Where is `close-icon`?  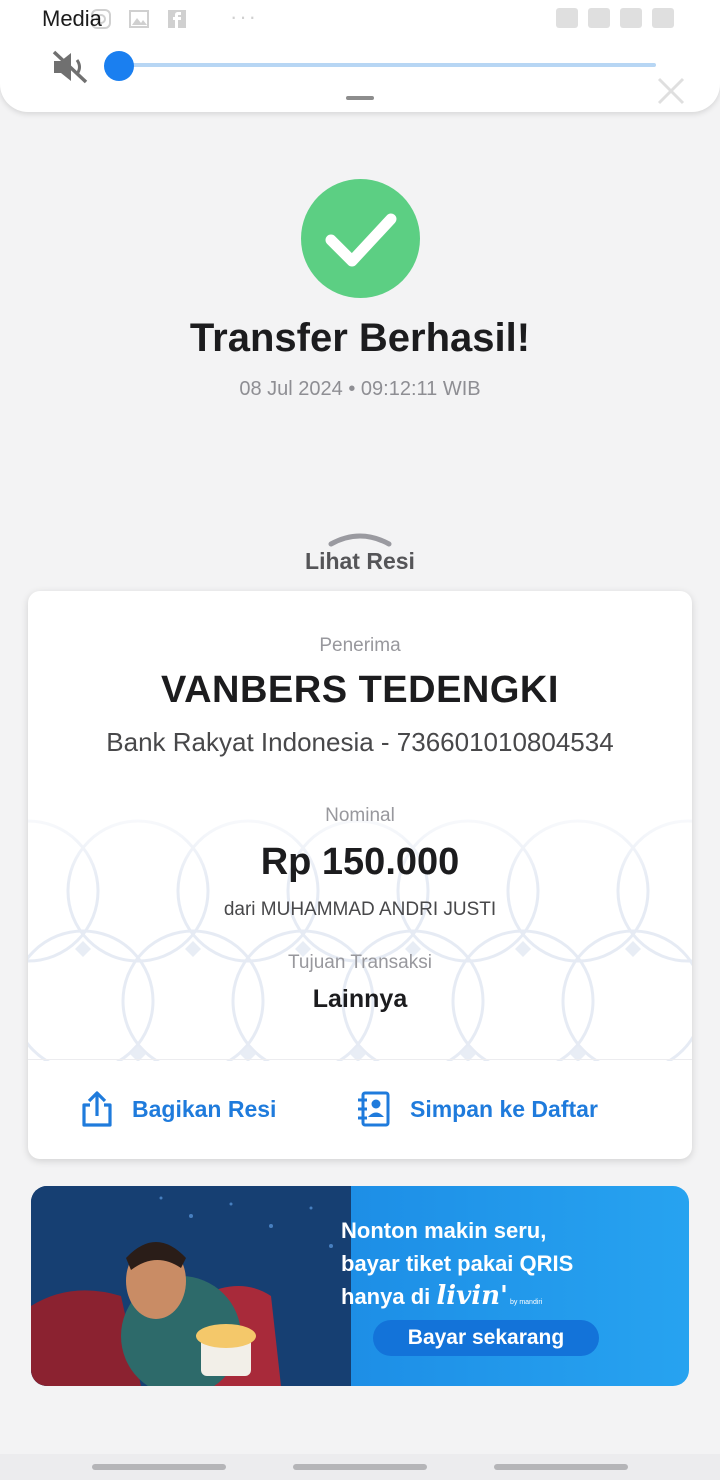 close-icon is located at coordinates (671, 91).